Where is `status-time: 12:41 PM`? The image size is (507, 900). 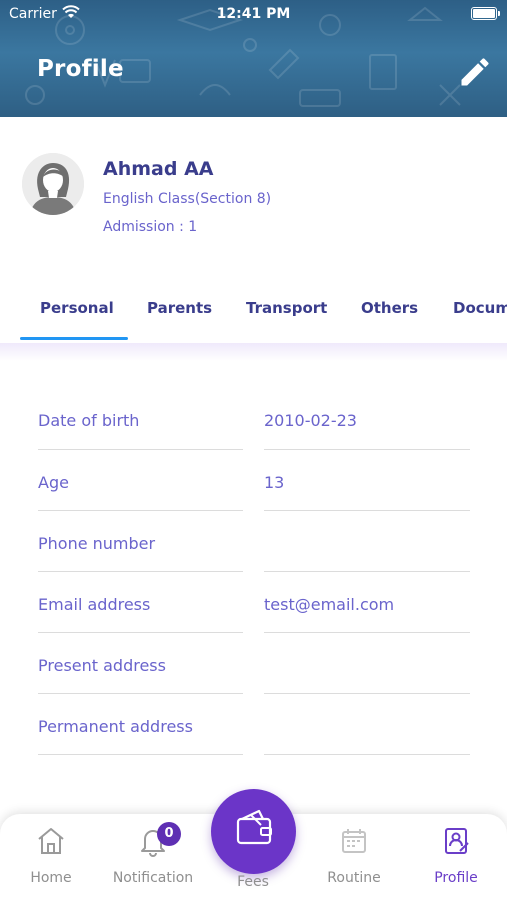
status-time: 12:41 PM is located at coordinates (253, 14).